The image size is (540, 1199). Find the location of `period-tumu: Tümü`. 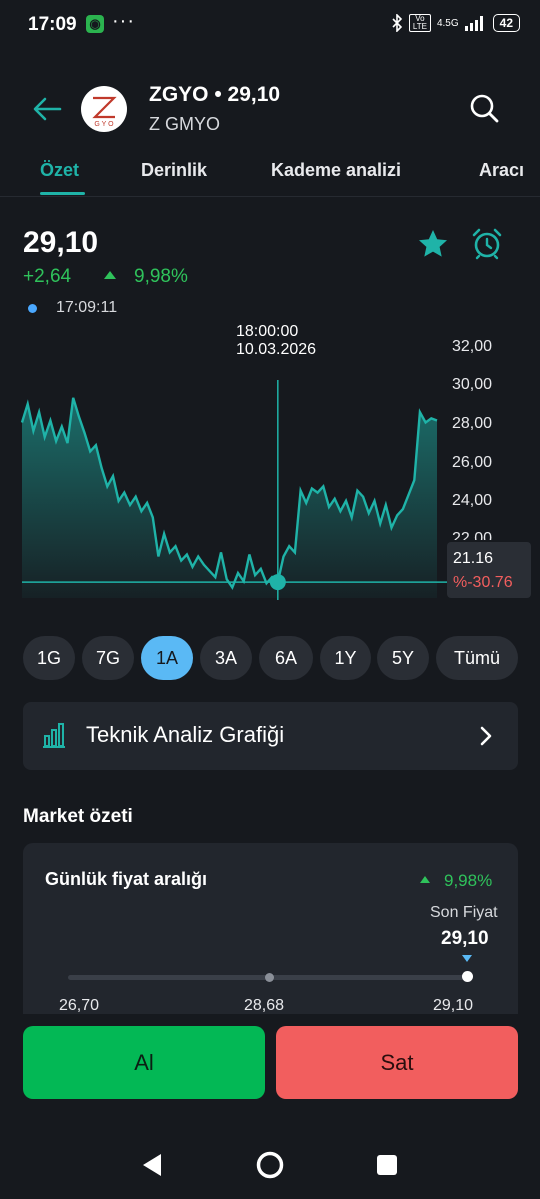

period-tumu: Tümü is located at coordinates (477, 658).